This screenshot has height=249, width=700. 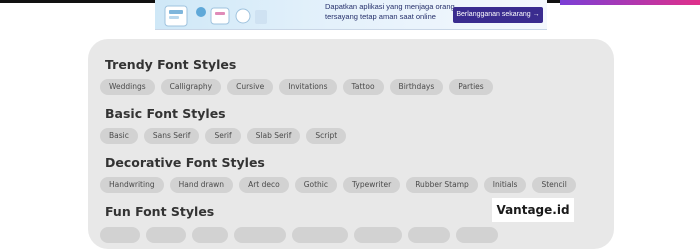 What do you see at coordinates (127, 87) in the screenshot?
I see `tag-weddings: Weddings` at bounding box center [127, 87].